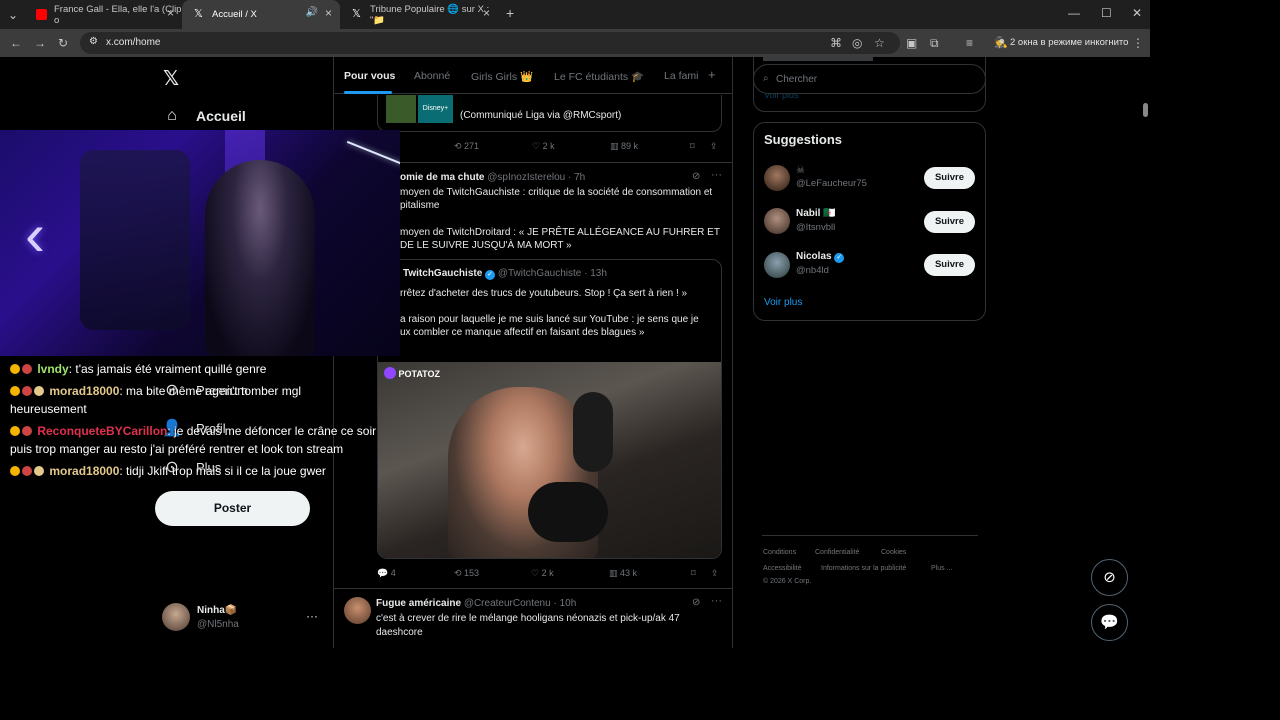 Image resolution: width=1280 pixels, height=720 pixels. What do you see at coordinates (415, 573) in the screenshot?
I see `reply-icon: 💬 4` at bounding box center [415, 573].